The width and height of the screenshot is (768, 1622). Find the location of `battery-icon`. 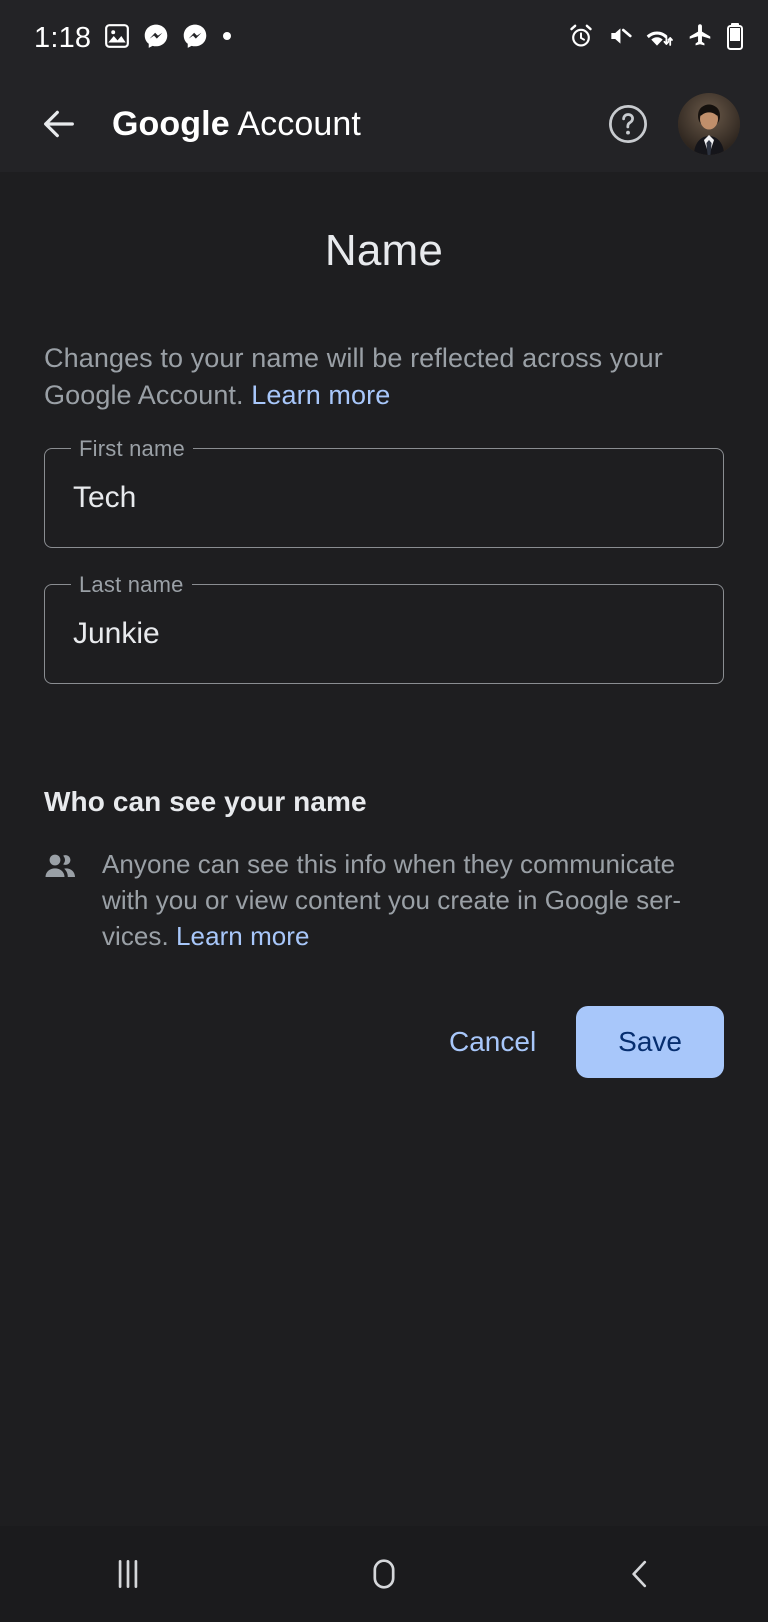

battery-icon is located at coordinates (735, 38).